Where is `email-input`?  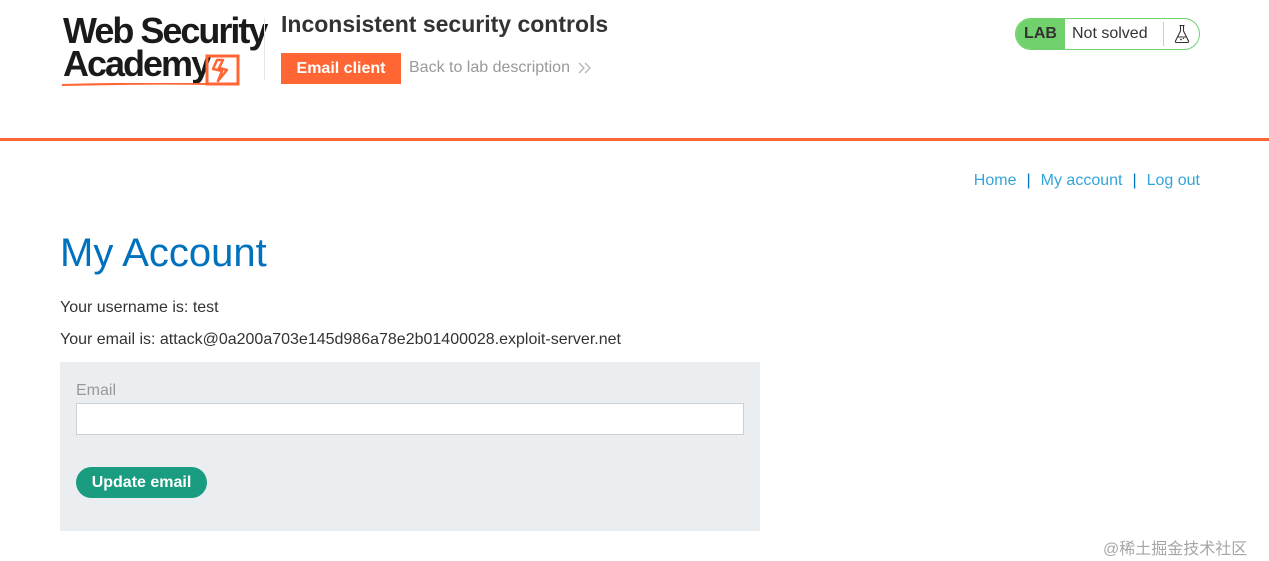 email-input is located at coordinates (410, 419).